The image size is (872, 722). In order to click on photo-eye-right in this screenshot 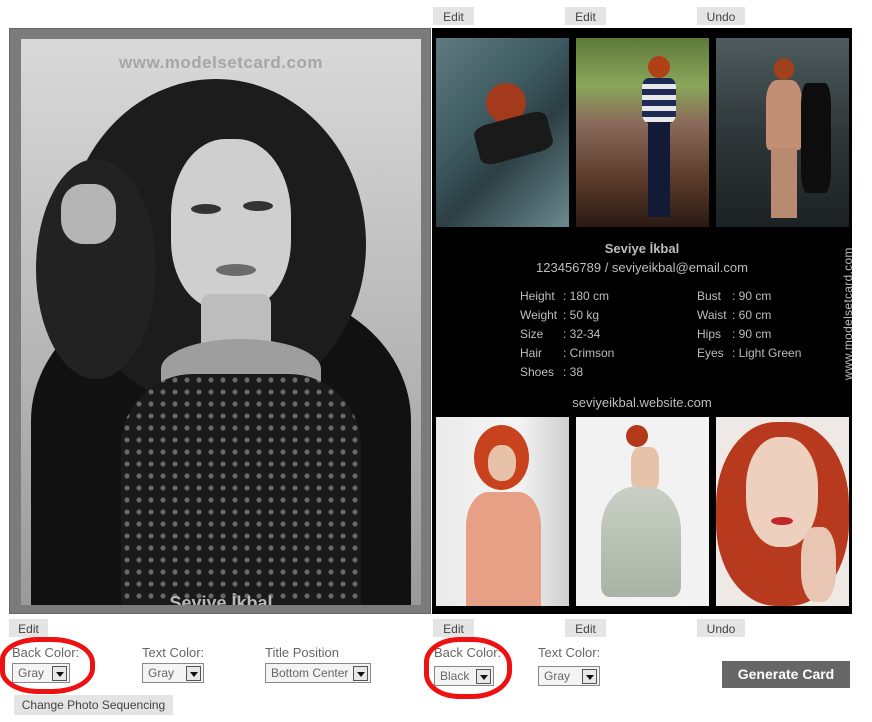, I will do `click(258, 206)`.